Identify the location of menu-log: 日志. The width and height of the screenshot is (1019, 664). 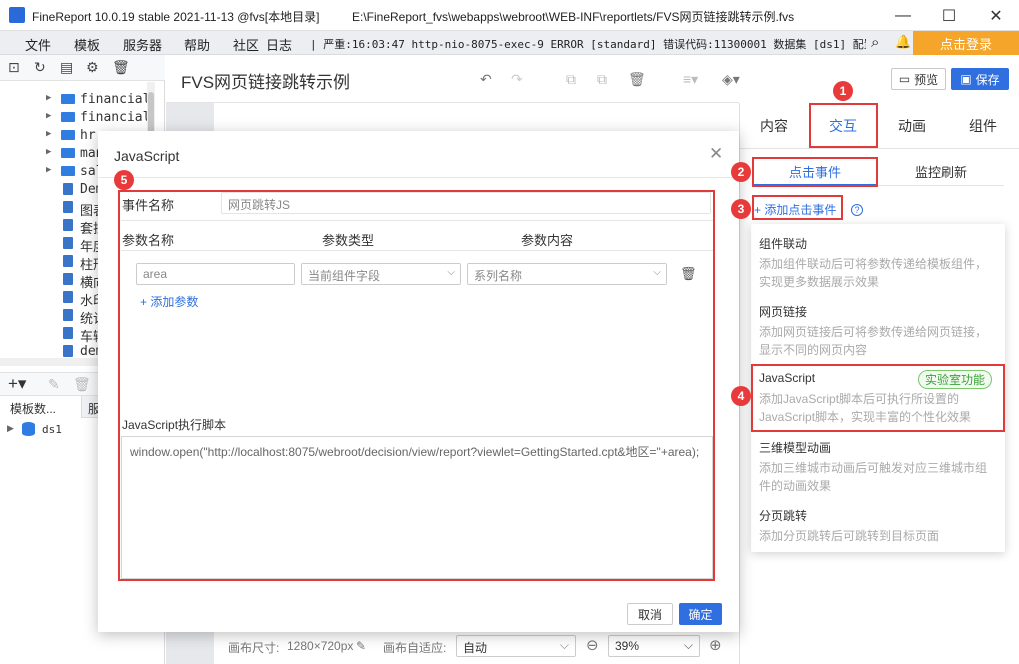
(279, 44).